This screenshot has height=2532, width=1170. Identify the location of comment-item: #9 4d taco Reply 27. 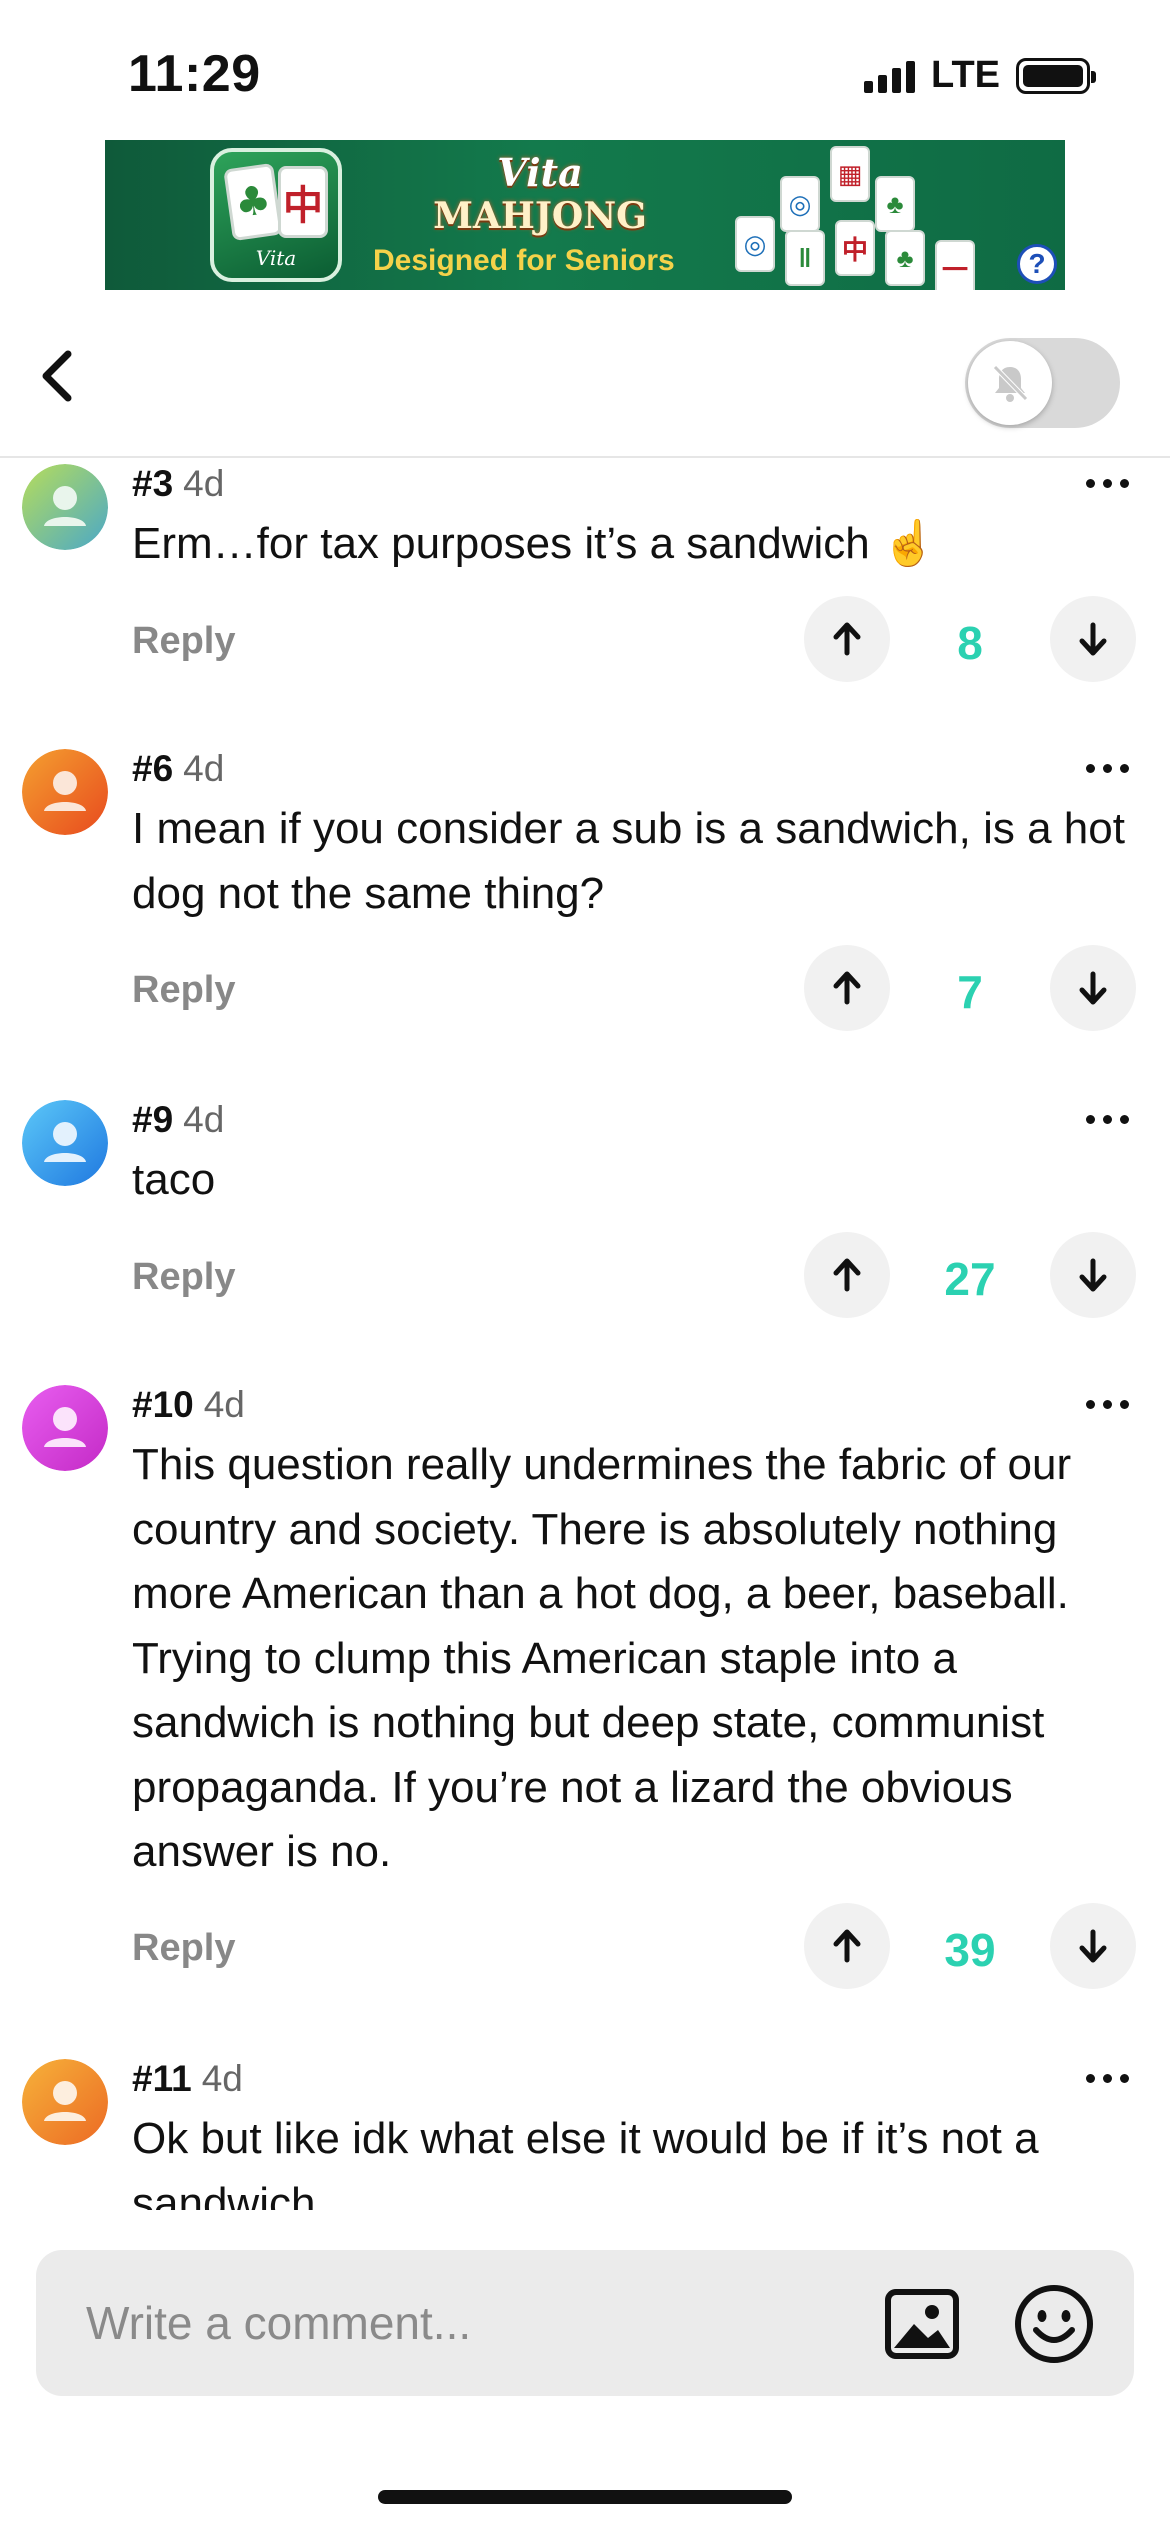
(585, 1224).